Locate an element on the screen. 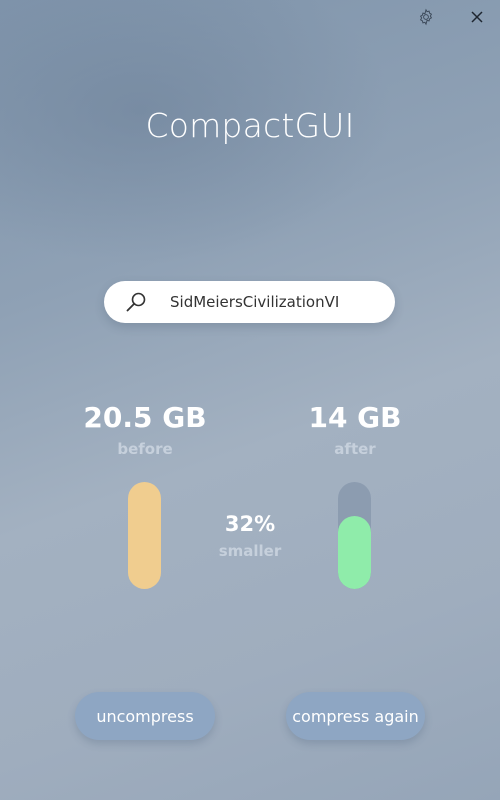 The height and width of the screenshot is (800, 500). uncompress-button: uncompress is located at coordinates (145, 716).